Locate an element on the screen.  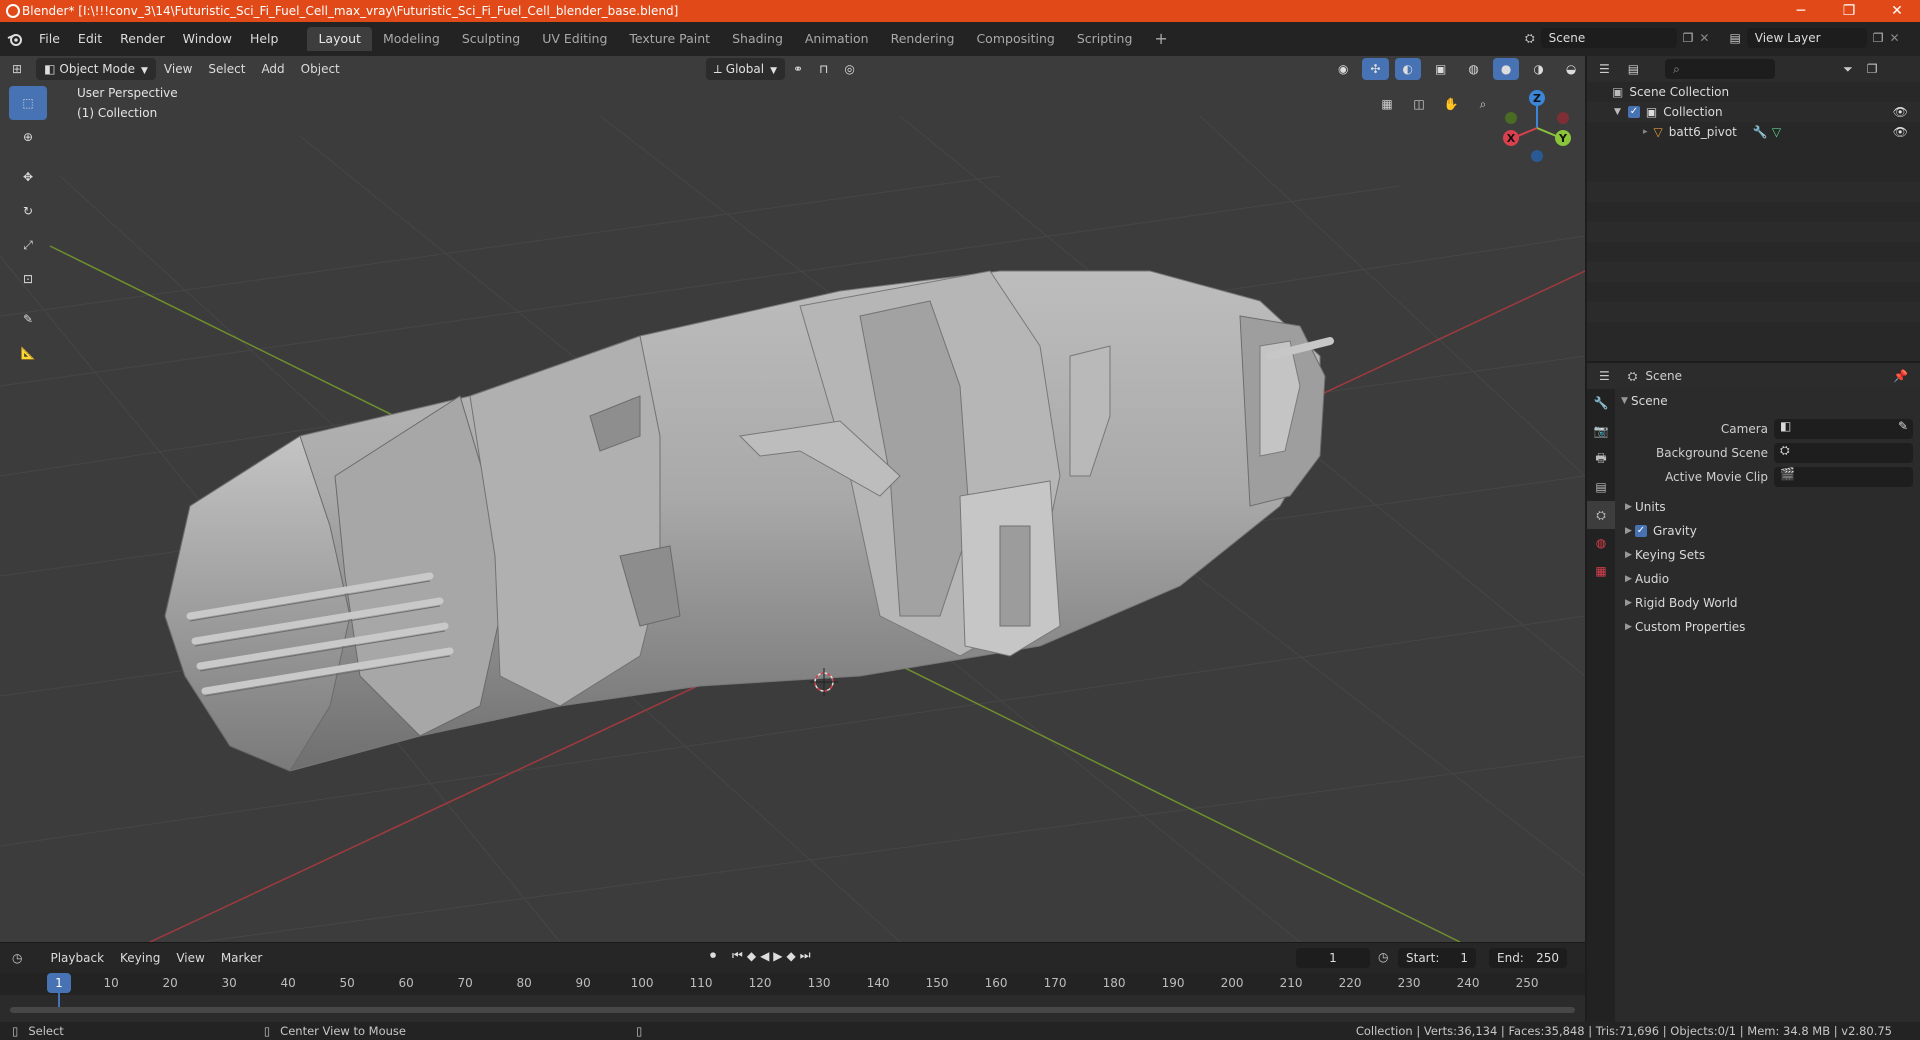
current-frame-field: 1 is located at coordinates (1333, 958).